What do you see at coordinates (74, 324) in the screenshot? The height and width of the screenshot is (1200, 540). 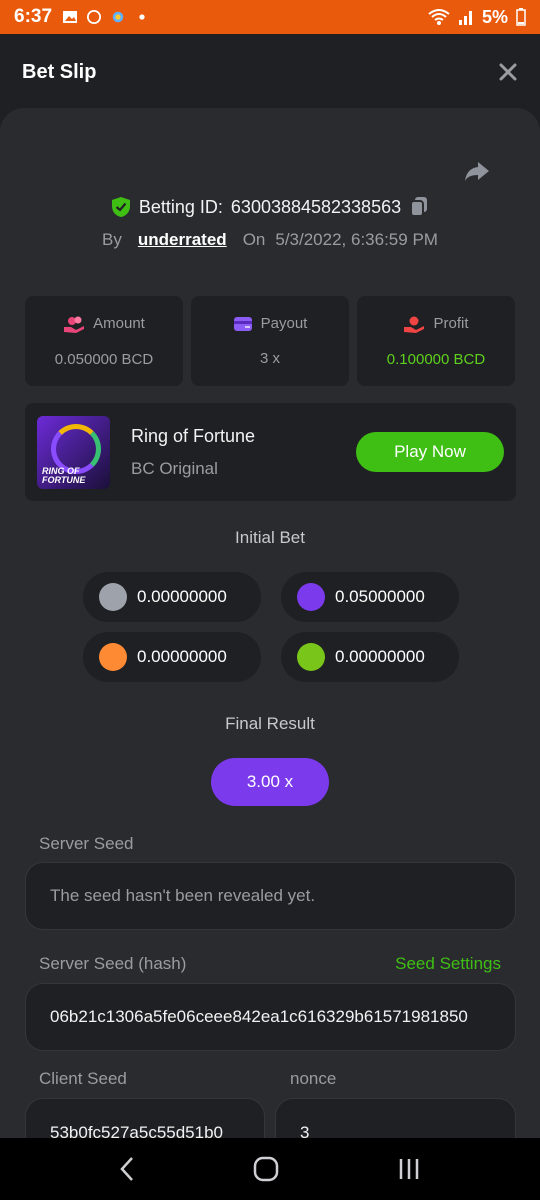 I see `coins-hand-icon` at bounding box center [74, 324].